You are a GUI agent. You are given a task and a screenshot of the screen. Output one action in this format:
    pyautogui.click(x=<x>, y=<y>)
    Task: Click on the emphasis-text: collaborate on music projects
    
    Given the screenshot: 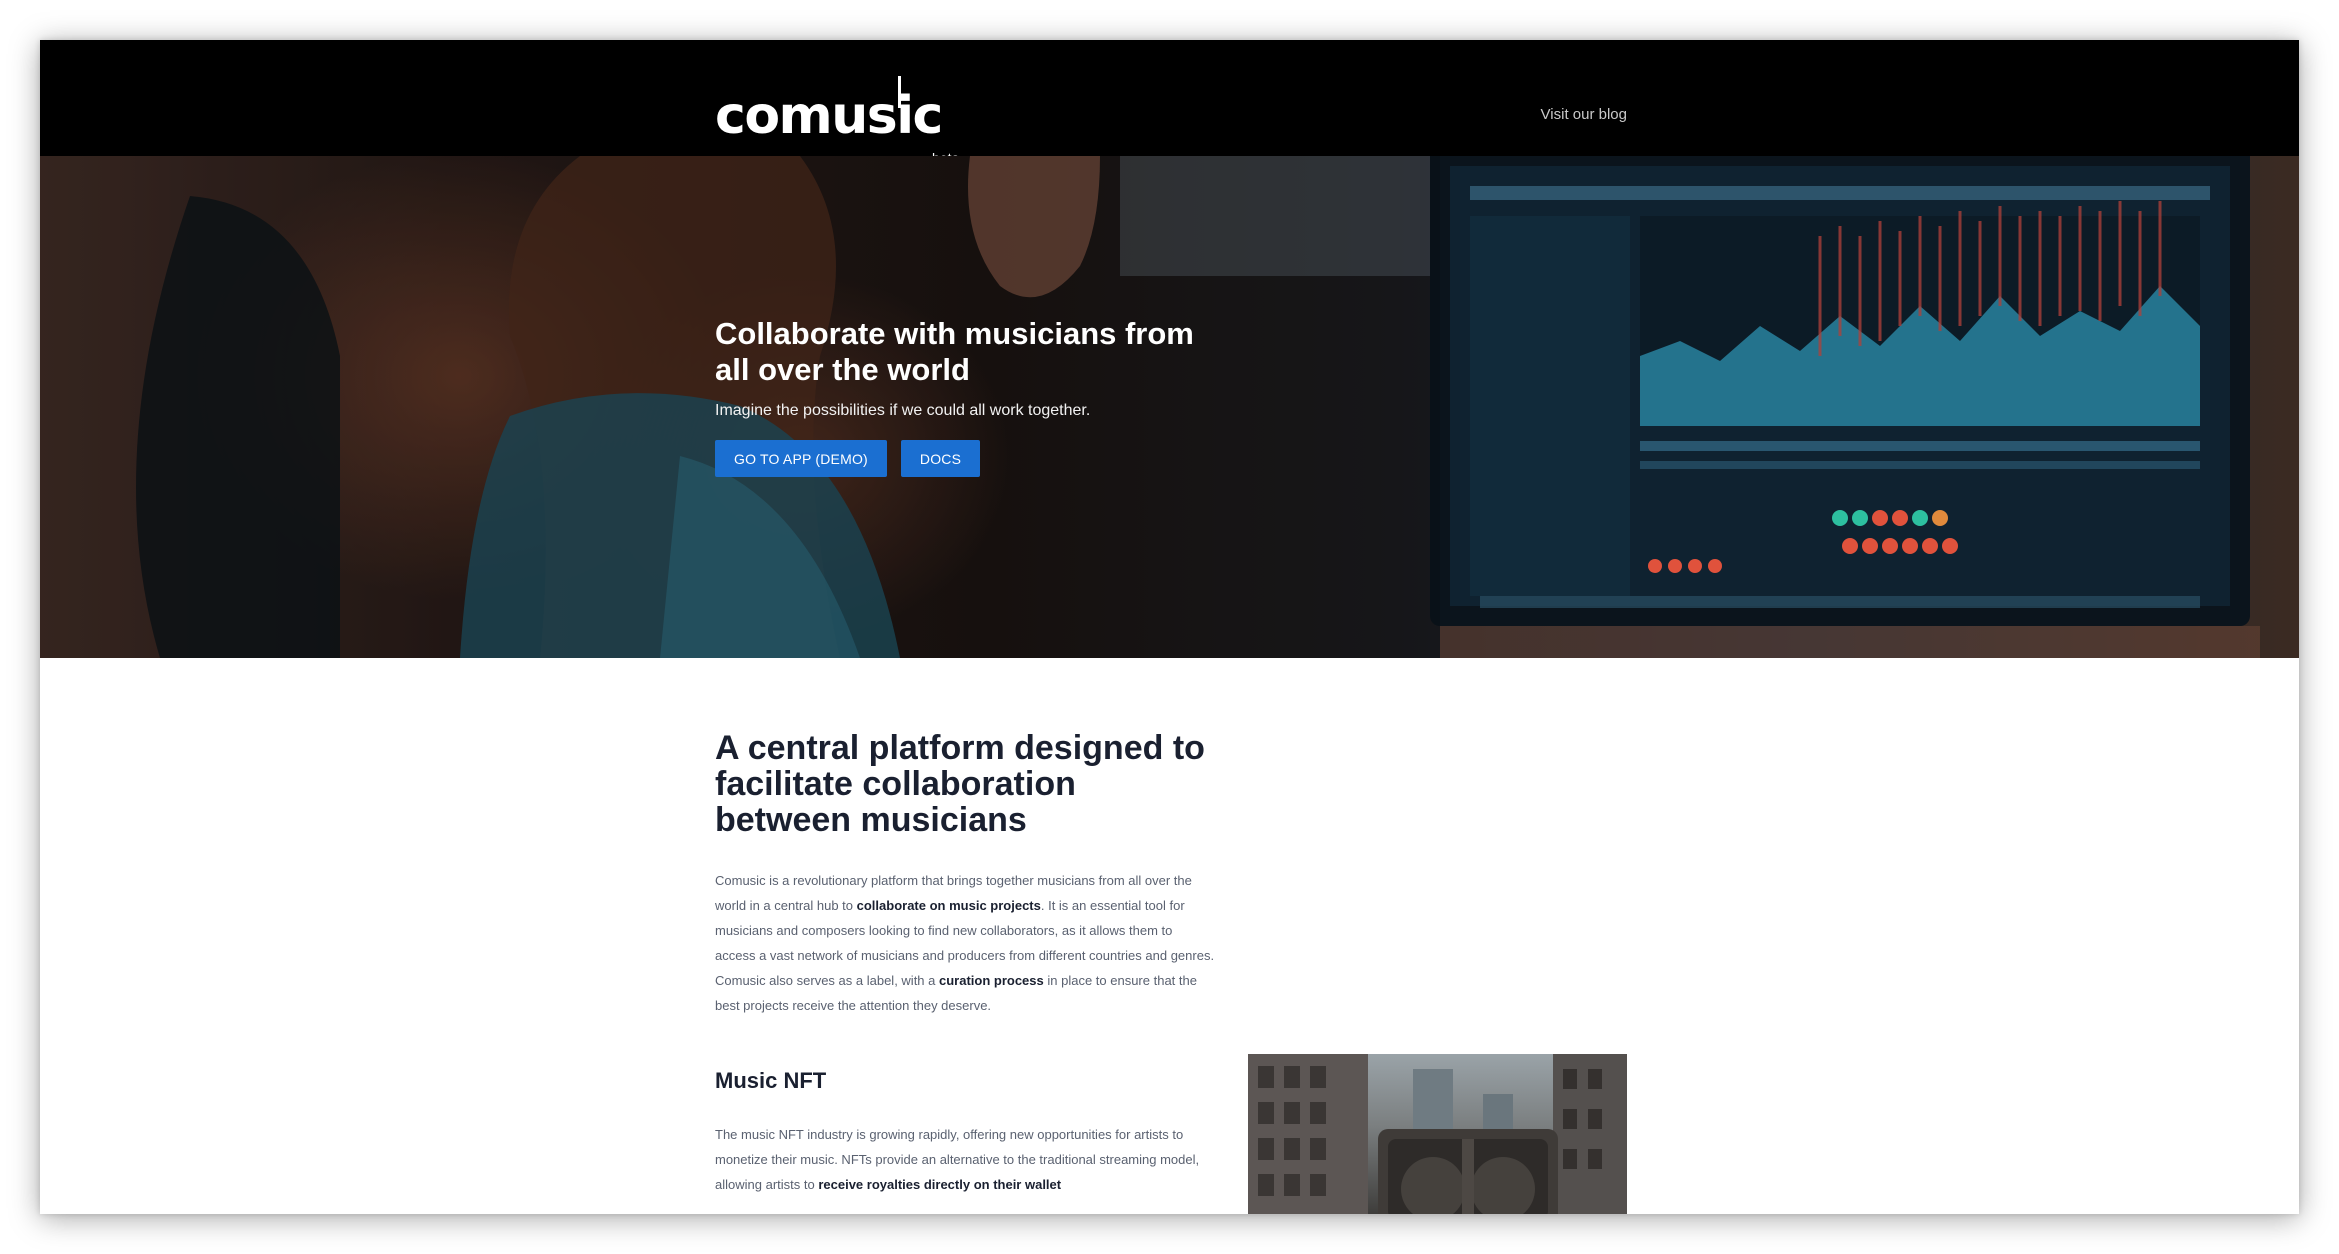 What is the action you would take?
    pyautogui.click(x=948, y=905)
    